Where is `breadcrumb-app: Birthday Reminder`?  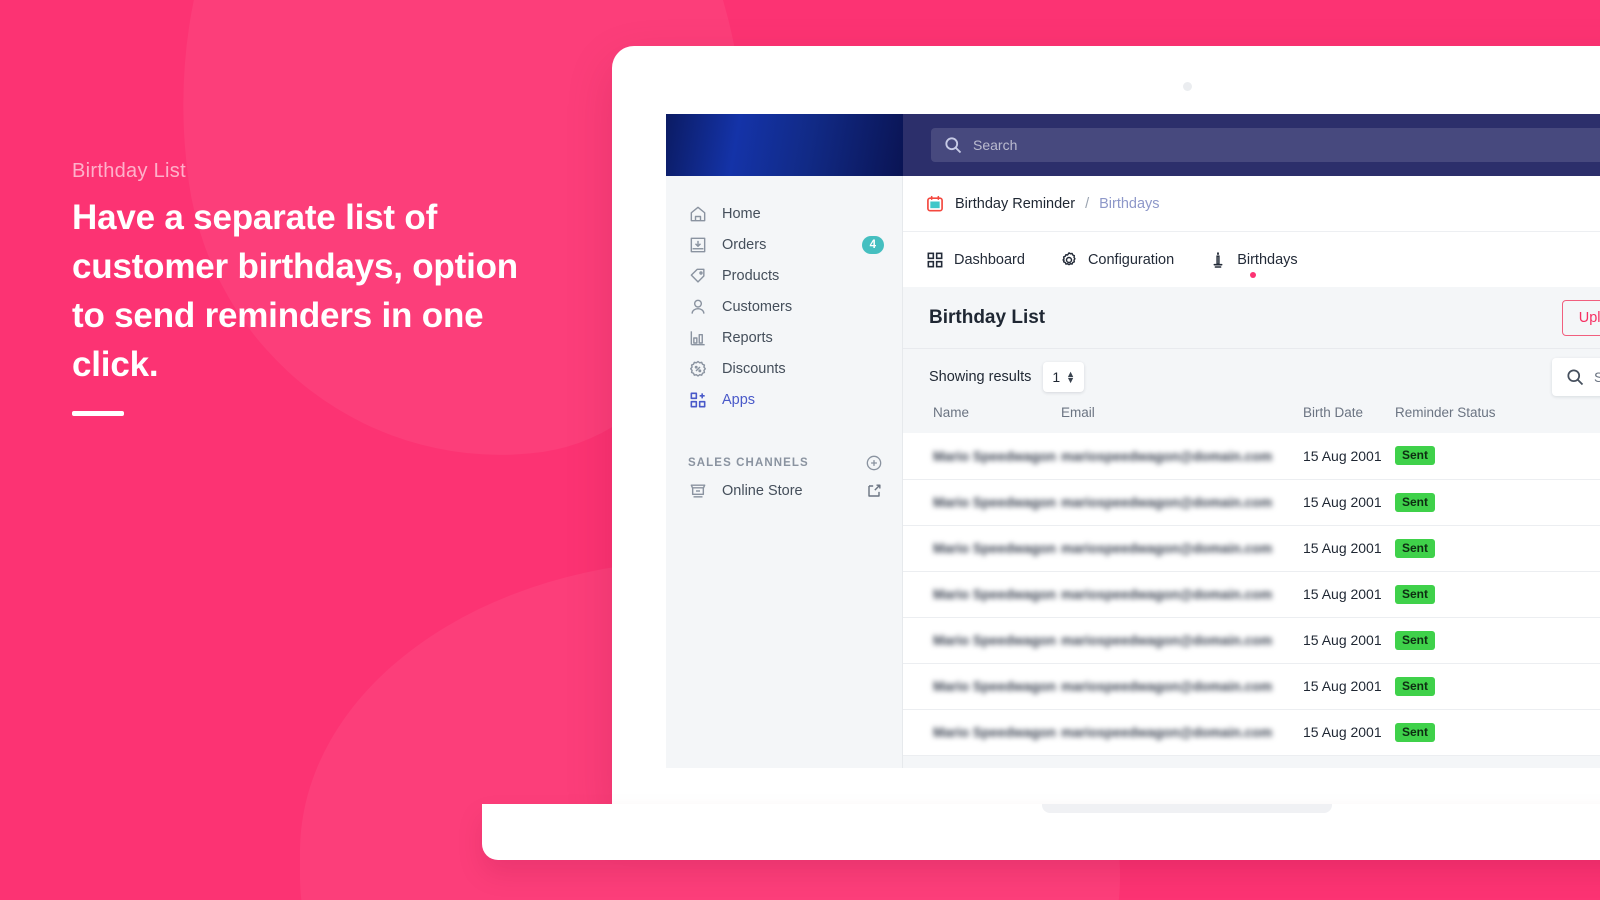 breadcrumb-app: Birthday Reminder is located at coordinates (1015, 204).